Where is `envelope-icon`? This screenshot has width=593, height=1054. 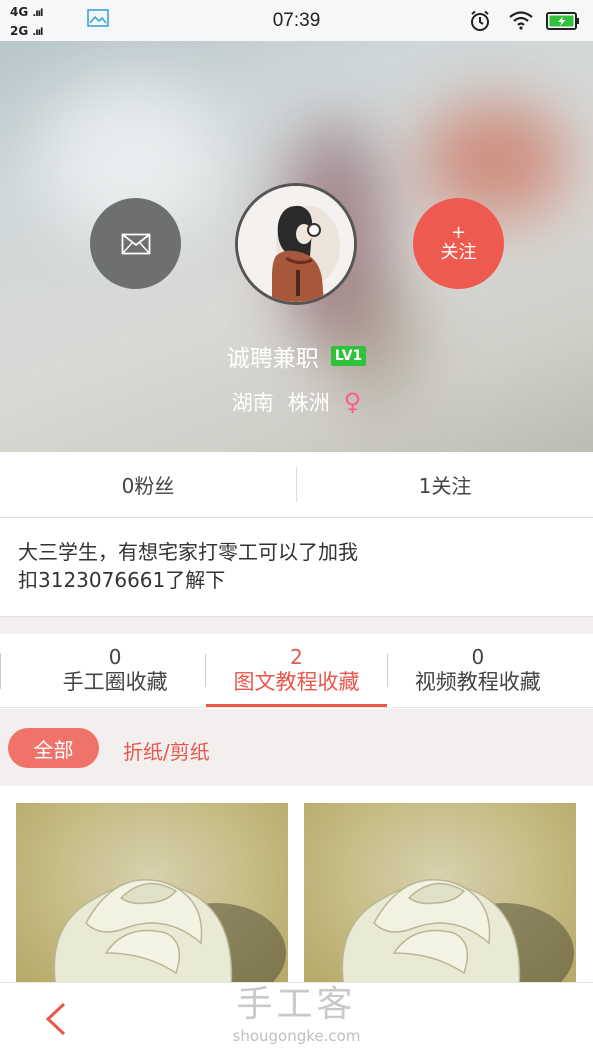 envelope-icon is located at coordinates (135, 243).